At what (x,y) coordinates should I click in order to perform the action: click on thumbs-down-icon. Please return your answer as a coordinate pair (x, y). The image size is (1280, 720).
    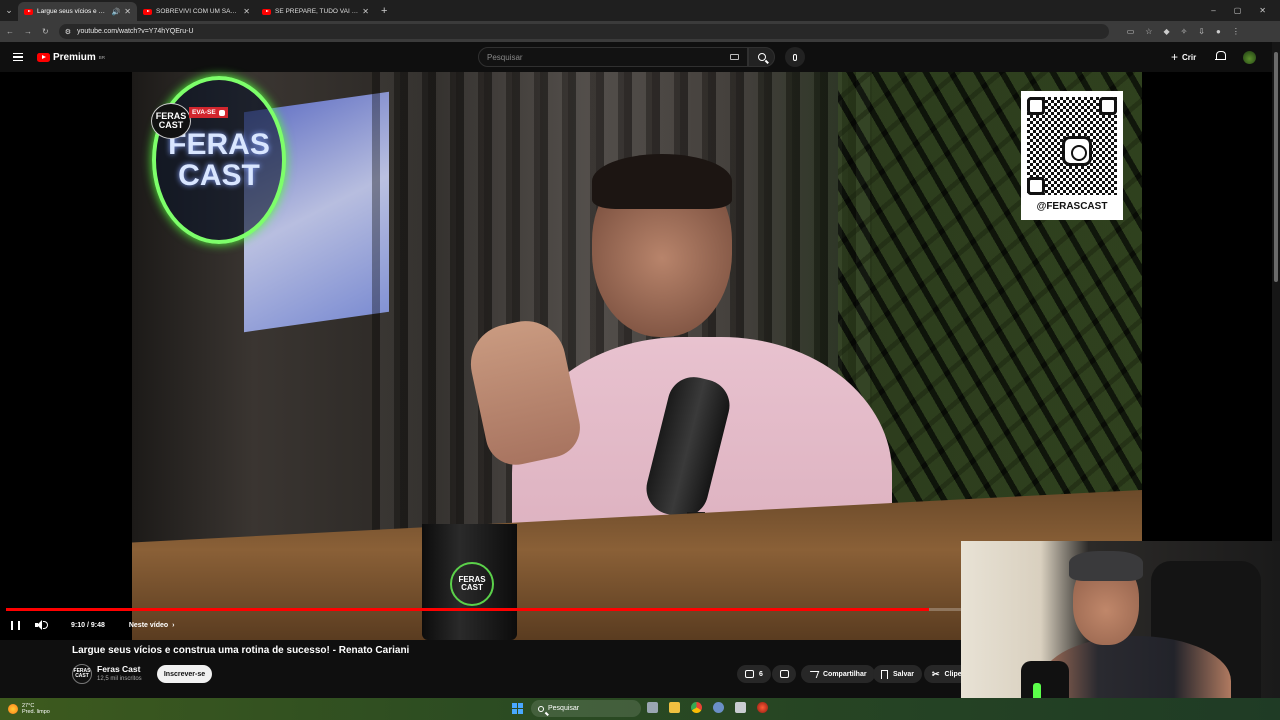
    Looking at the image, I should click on (784, 674).